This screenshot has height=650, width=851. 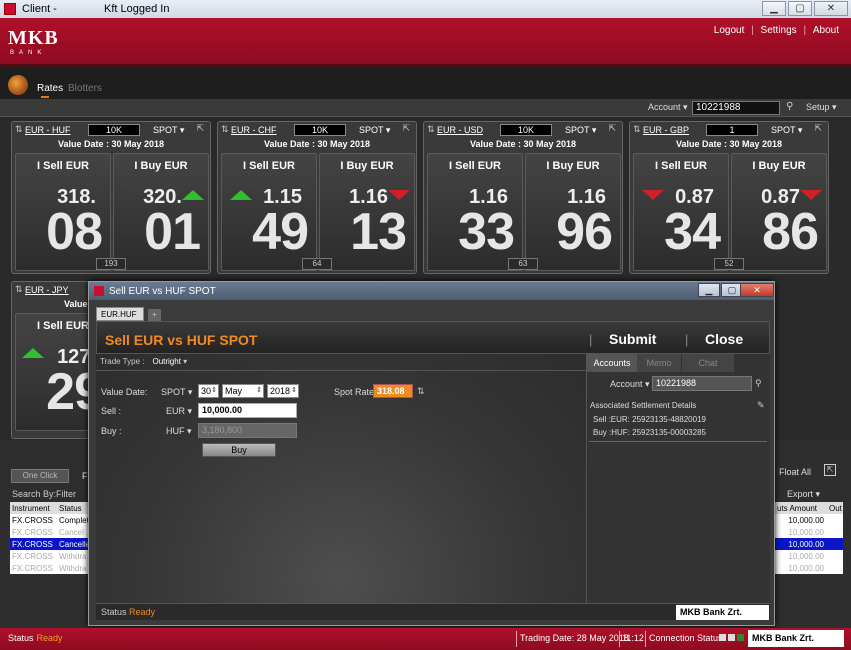 I want to click on minimize-button: ▁, so click(x=774, y=8).